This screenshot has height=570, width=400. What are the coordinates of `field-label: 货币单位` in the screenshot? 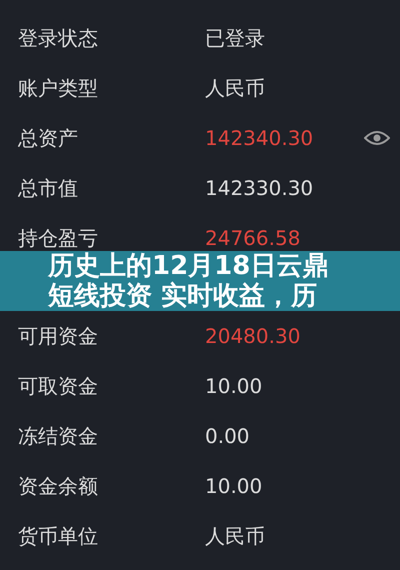 It's located at (58, 536).